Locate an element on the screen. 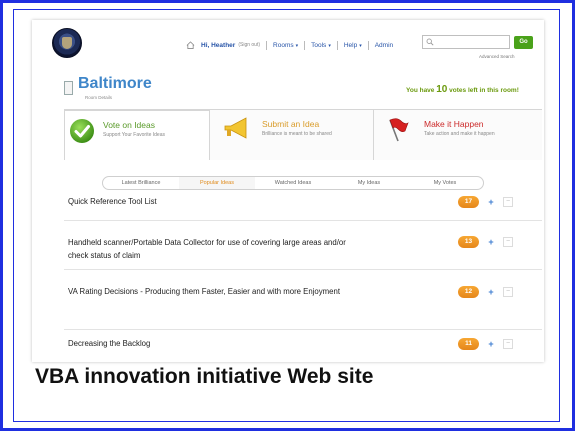 The image size is (575, 431). vote-count-badge: 11 is located at coordinates (468, 344).